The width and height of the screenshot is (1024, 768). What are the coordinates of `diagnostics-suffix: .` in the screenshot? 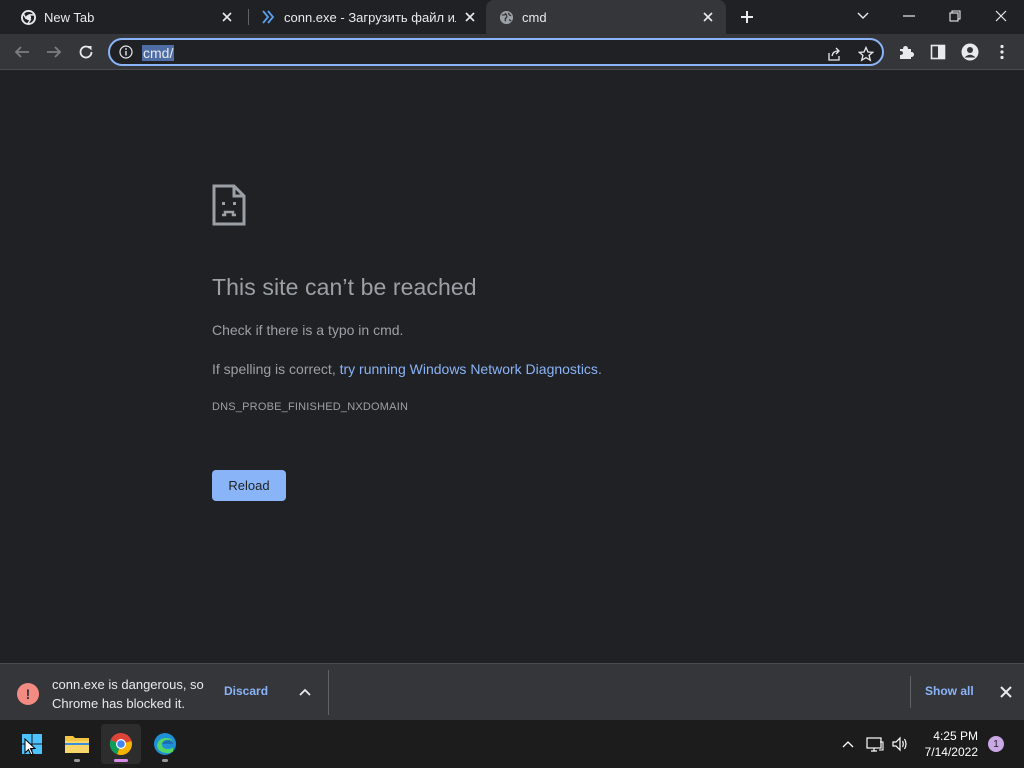 It's located at (599, 369).